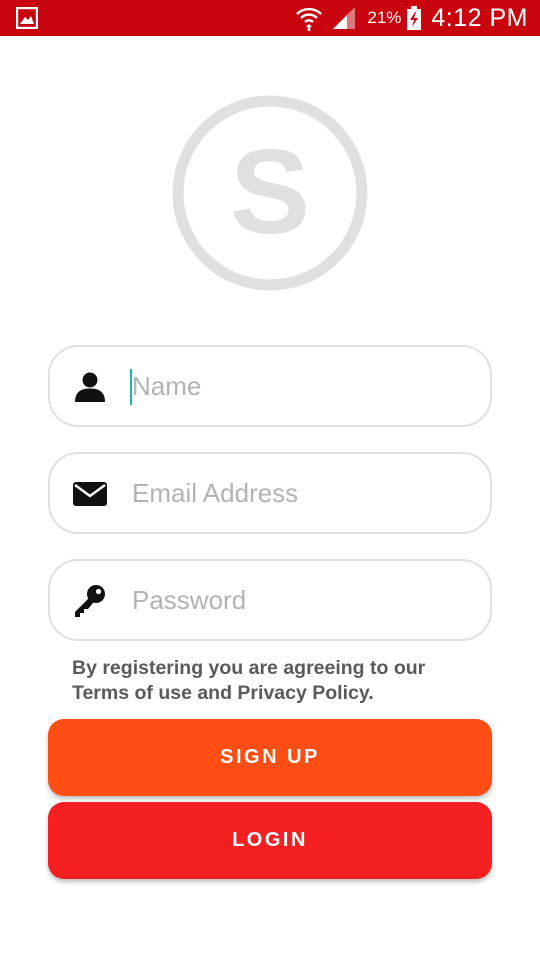 The width and height of the screenshot is (540, 960). Describe the element at coordinates (90, 387) in the screenshot. I see `user-icon` at that location.